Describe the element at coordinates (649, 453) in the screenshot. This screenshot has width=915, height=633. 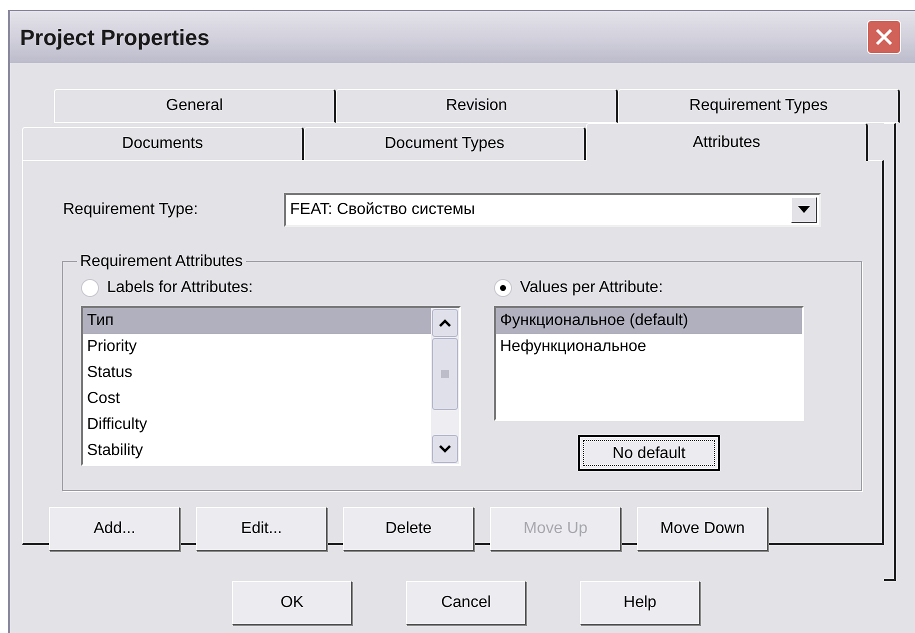
I see `no-default-button: No default` at that location.